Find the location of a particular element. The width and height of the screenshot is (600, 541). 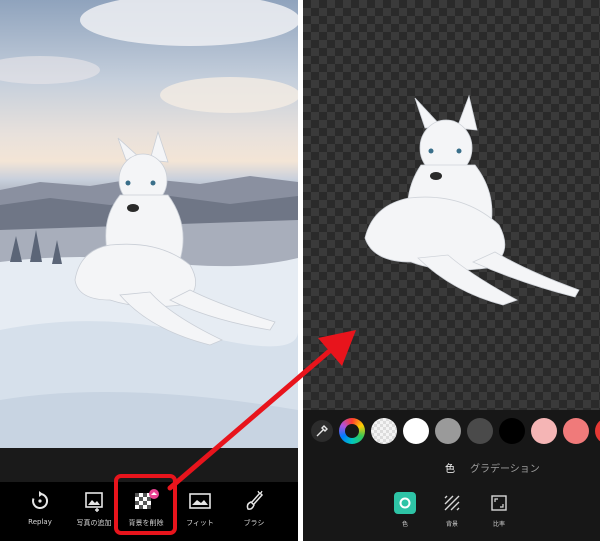

background-tool-tabs: 色 背景 比率 is located at coordinates (451, 516).